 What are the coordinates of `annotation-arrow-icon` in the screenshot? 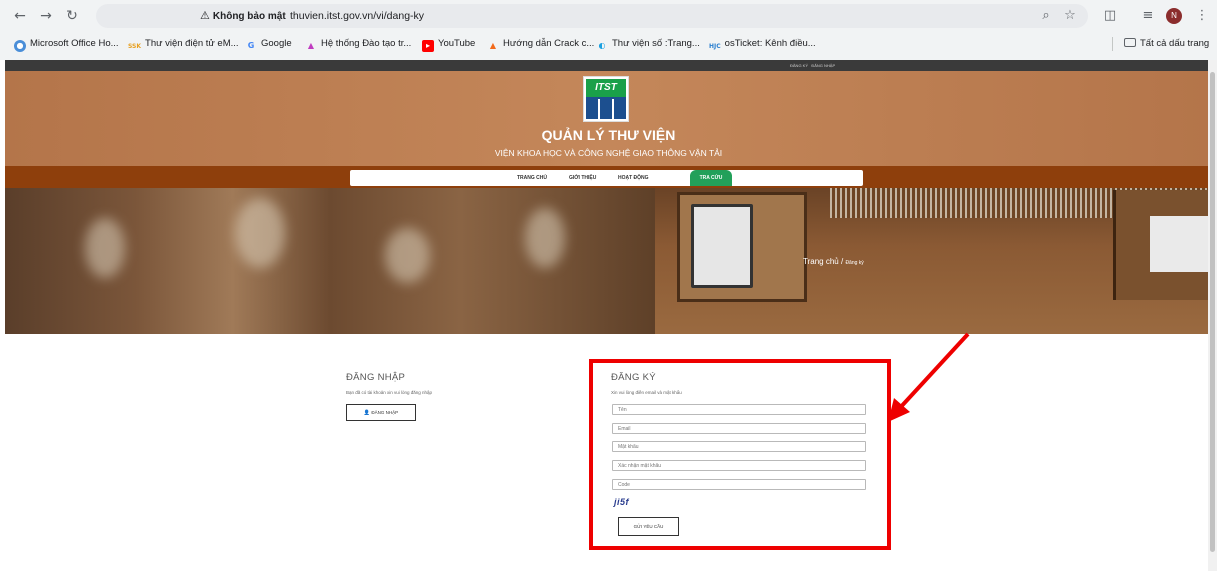 It's located at (929, 377).